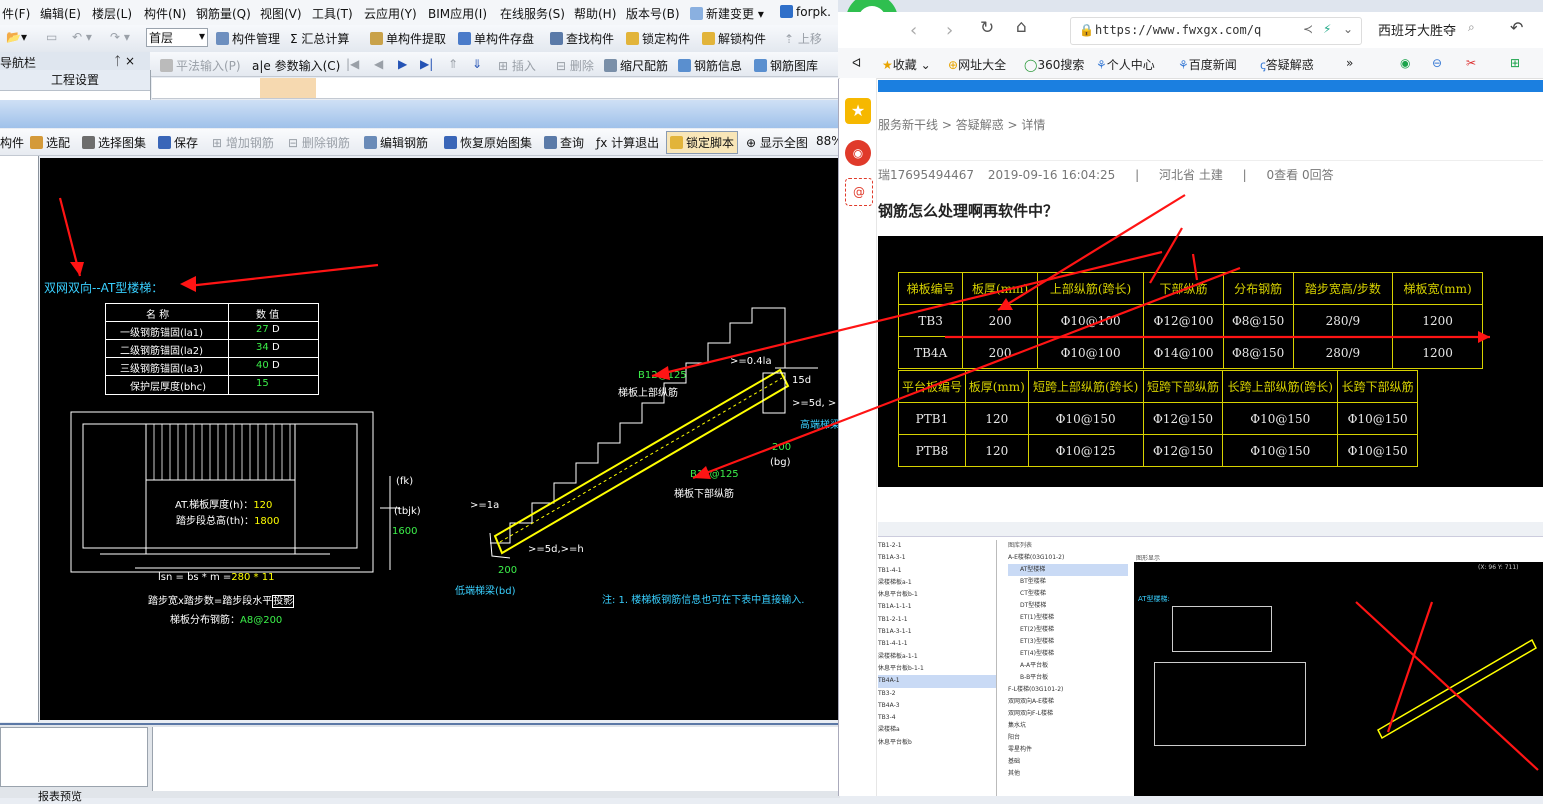 Image resolution: width=1543 pixels, height=804 pixels. I want to click on more-bookmarks-icon: », so click(1349, 63).